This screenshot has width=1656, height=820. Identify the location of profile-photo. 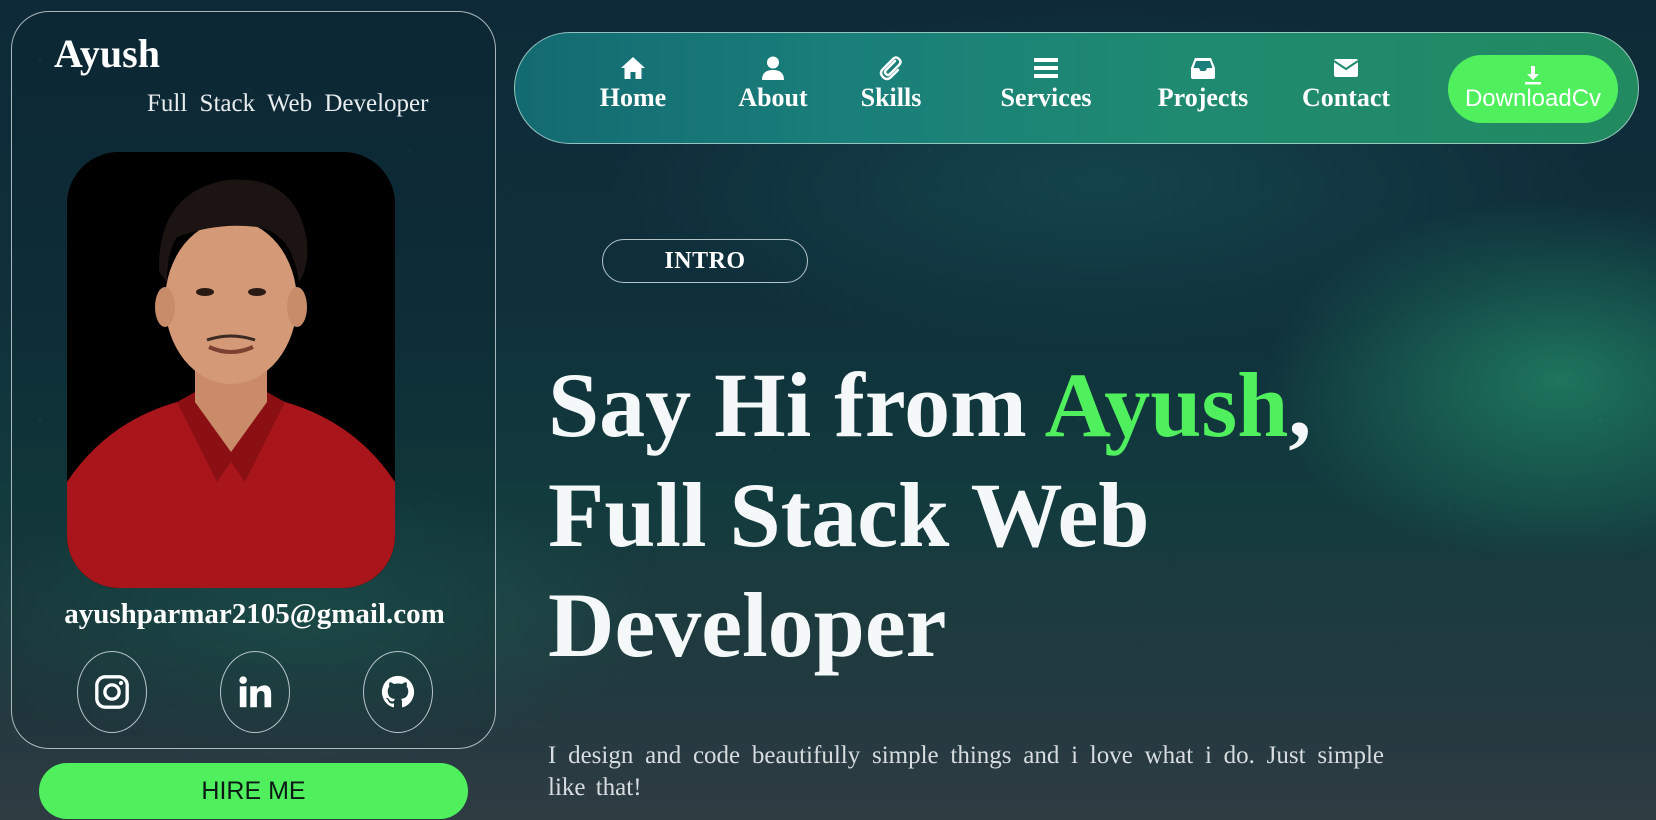
(231, 370).